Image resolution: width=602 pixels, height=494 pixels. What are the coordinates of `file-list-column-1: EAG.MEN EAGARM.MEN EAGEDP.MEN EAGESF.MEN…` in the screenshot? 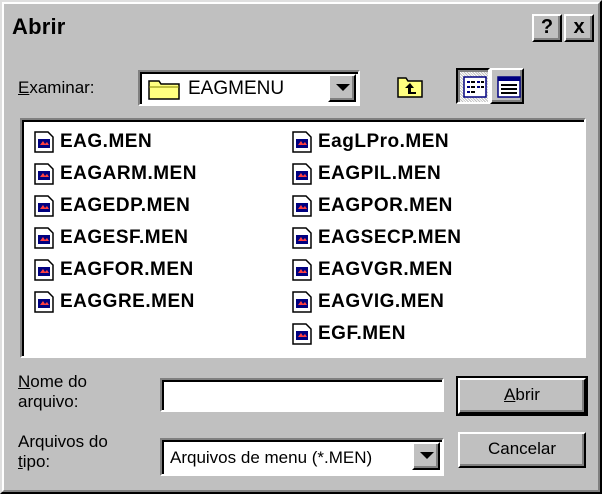 It's located at (115, 222).